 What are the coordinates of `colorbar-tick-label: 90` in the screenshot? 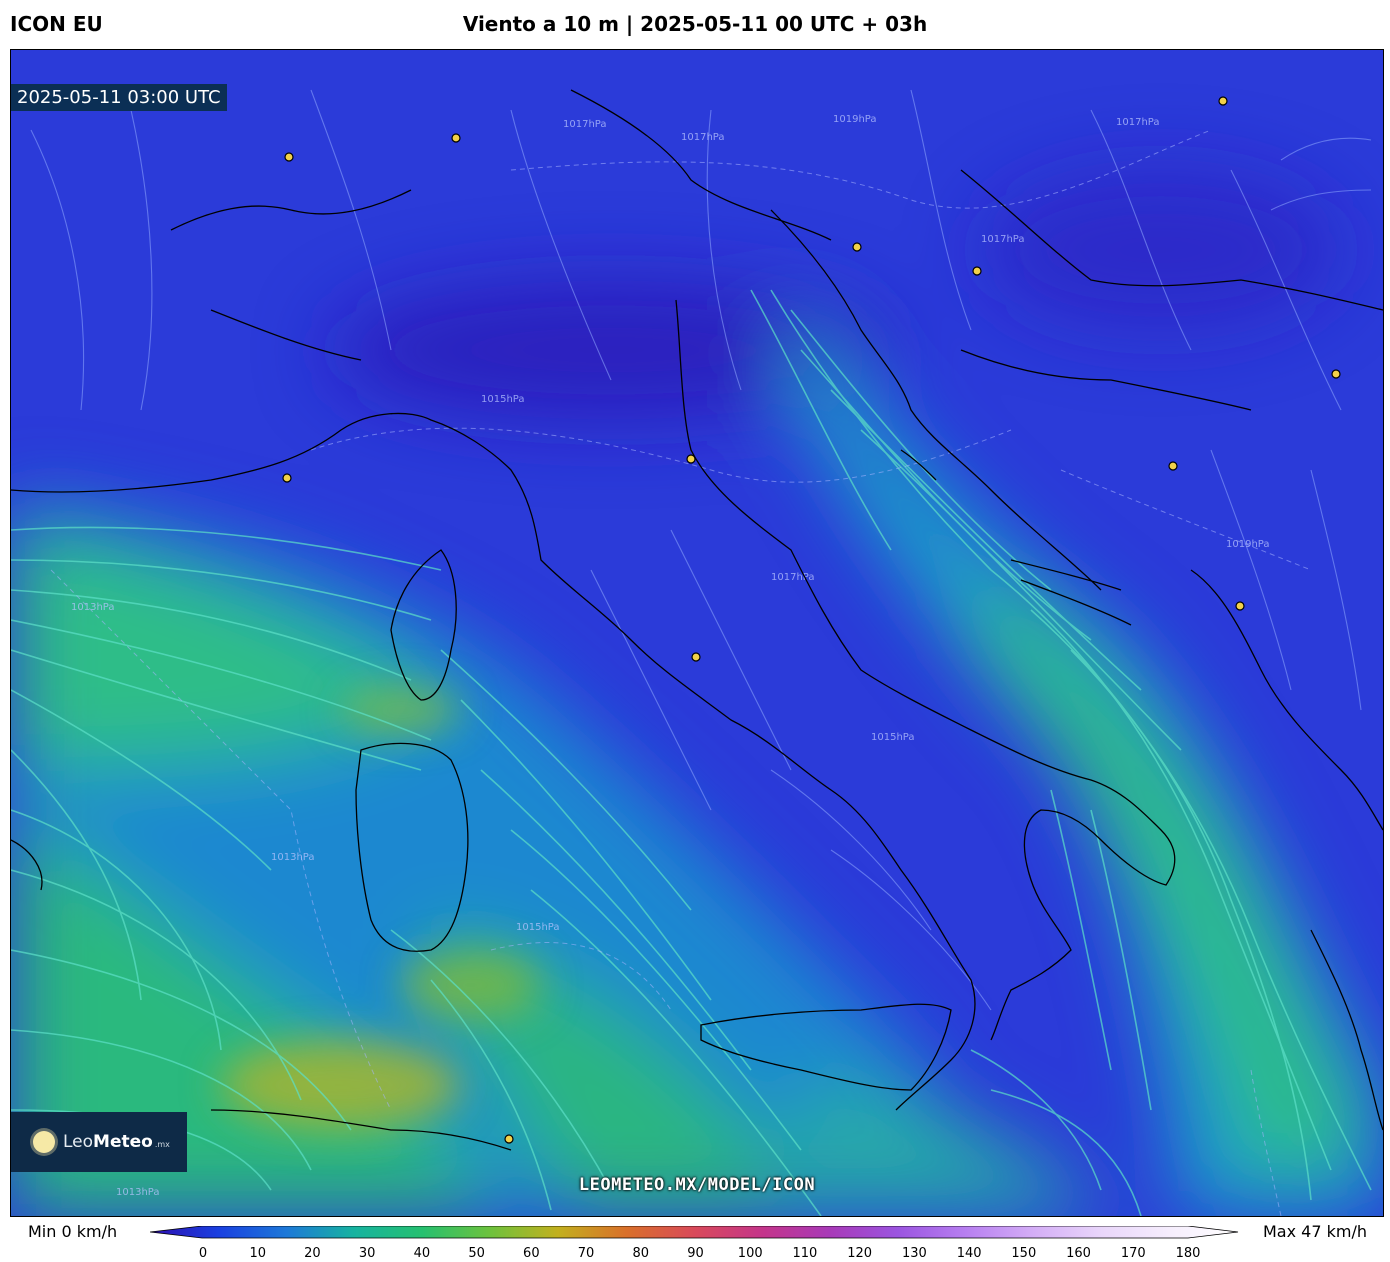 It's located at (695, 1253).